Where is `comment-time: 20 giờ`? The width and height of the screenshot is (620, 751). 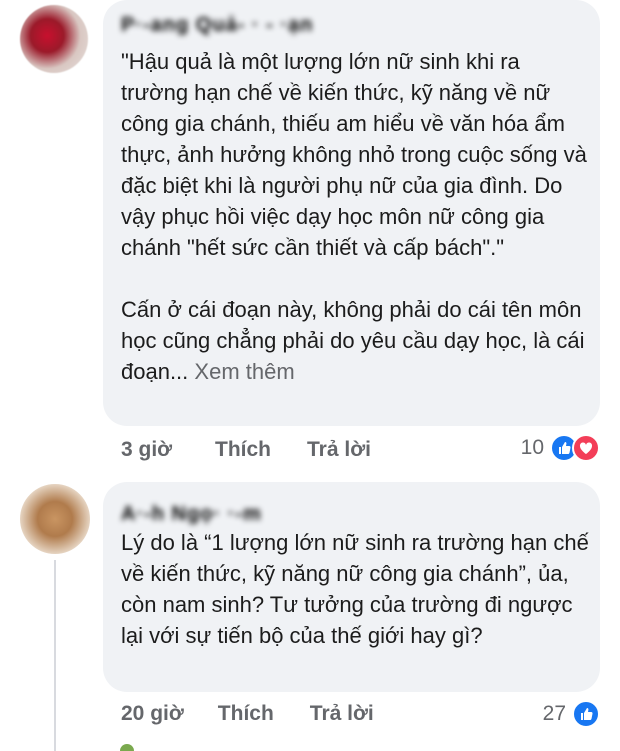
comment-time: 20 giờ is located at coordinates (152, 714).